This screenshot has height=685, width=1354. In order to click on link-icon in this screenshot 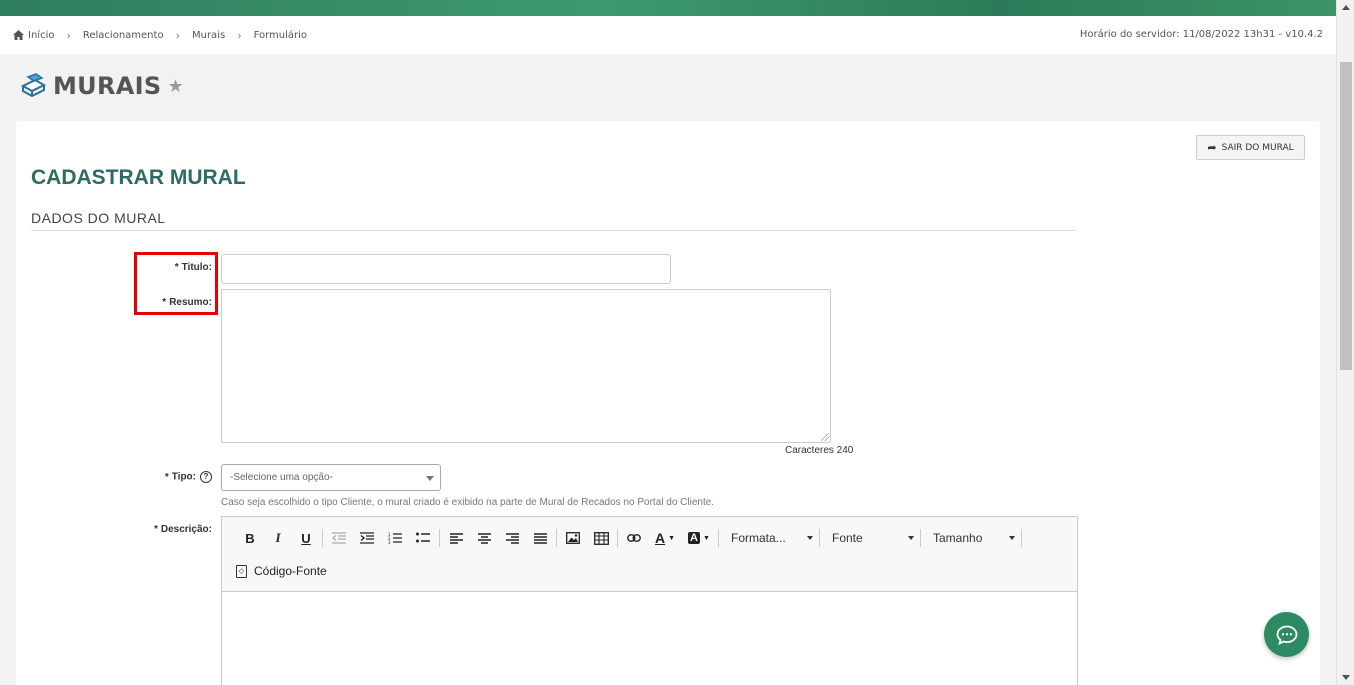, I will do `click(634, 538)`.